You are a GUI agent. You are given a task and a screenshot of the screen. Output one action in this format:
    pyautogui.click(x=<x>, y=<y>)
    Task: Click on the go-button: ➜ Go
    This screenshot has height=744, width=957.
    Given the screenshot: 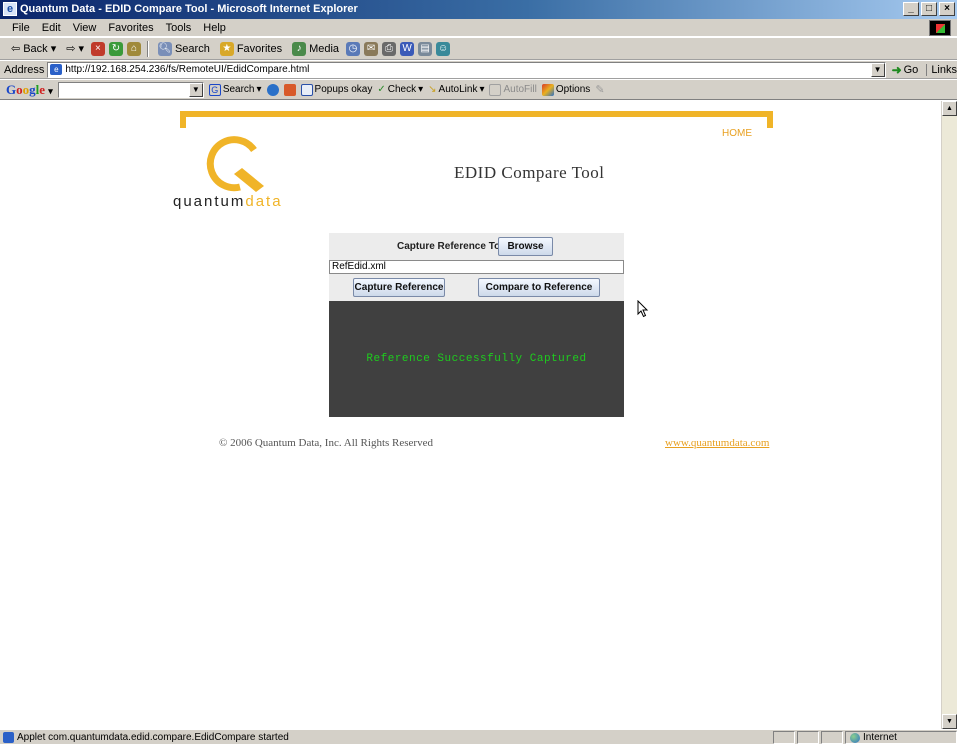 What is the action you would take?
    pyautogui.click(x=905, y=70)
    